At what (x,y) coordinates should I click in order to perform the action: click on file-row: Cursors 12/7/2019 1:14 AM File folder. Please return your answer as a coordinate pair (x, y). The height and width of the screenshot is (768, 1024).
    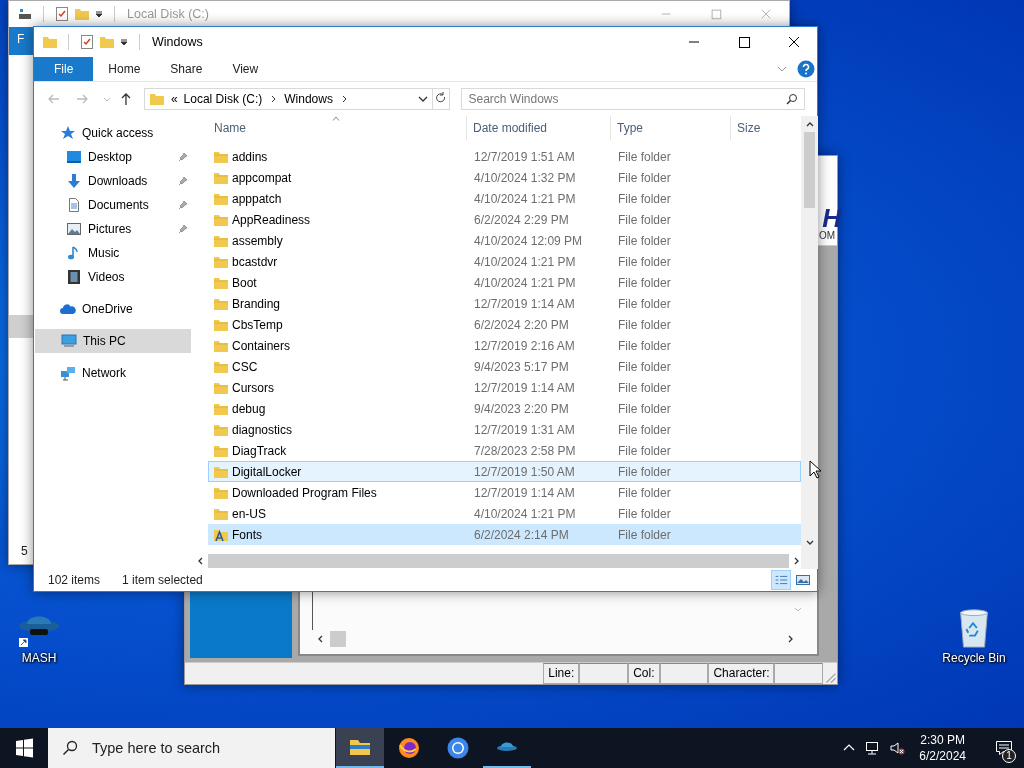
    Looking at the image, I should click on (504, 387).